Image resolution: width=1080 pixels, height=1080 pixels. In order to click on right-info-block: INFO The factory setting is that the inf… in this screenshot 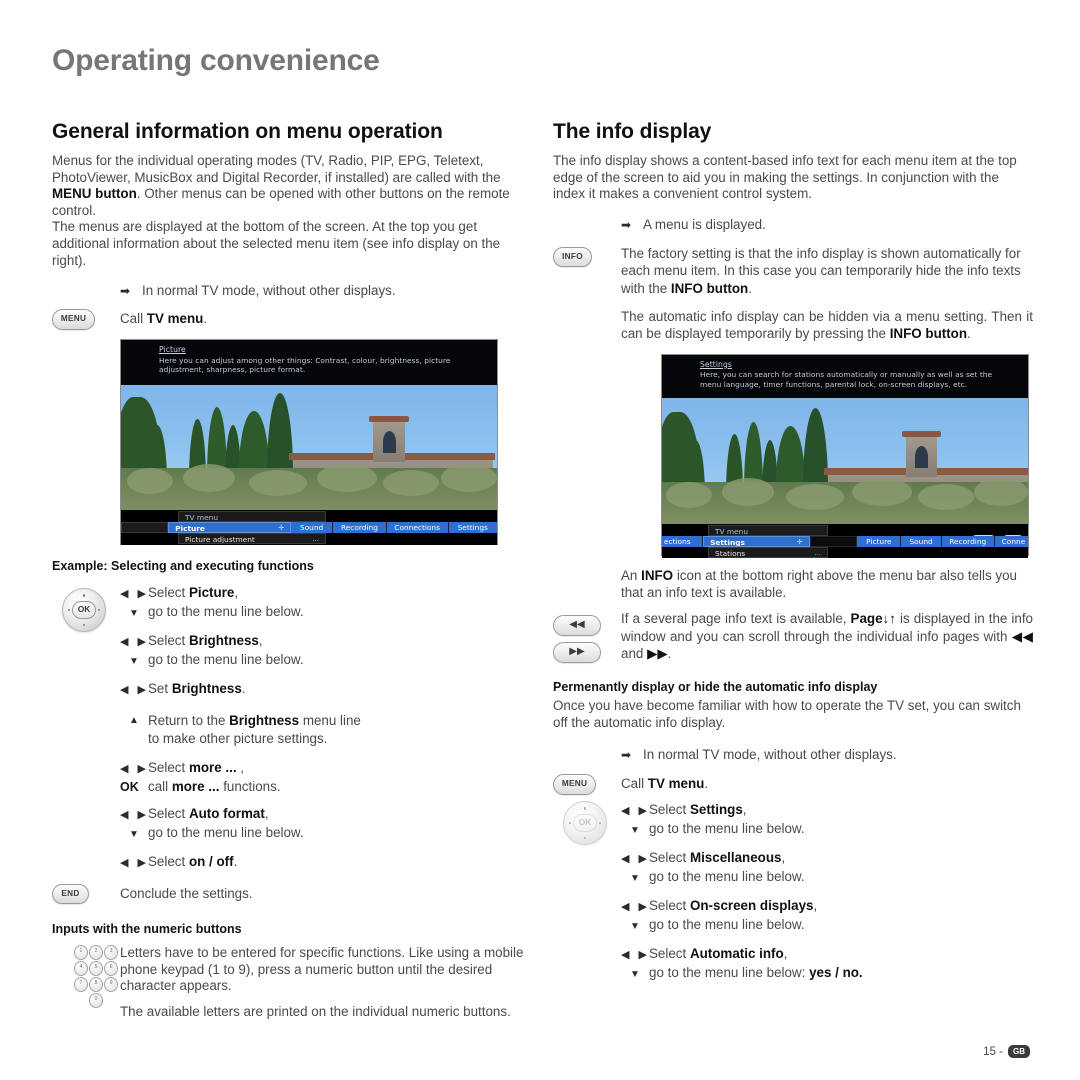, I will do `click(793, 271)`.